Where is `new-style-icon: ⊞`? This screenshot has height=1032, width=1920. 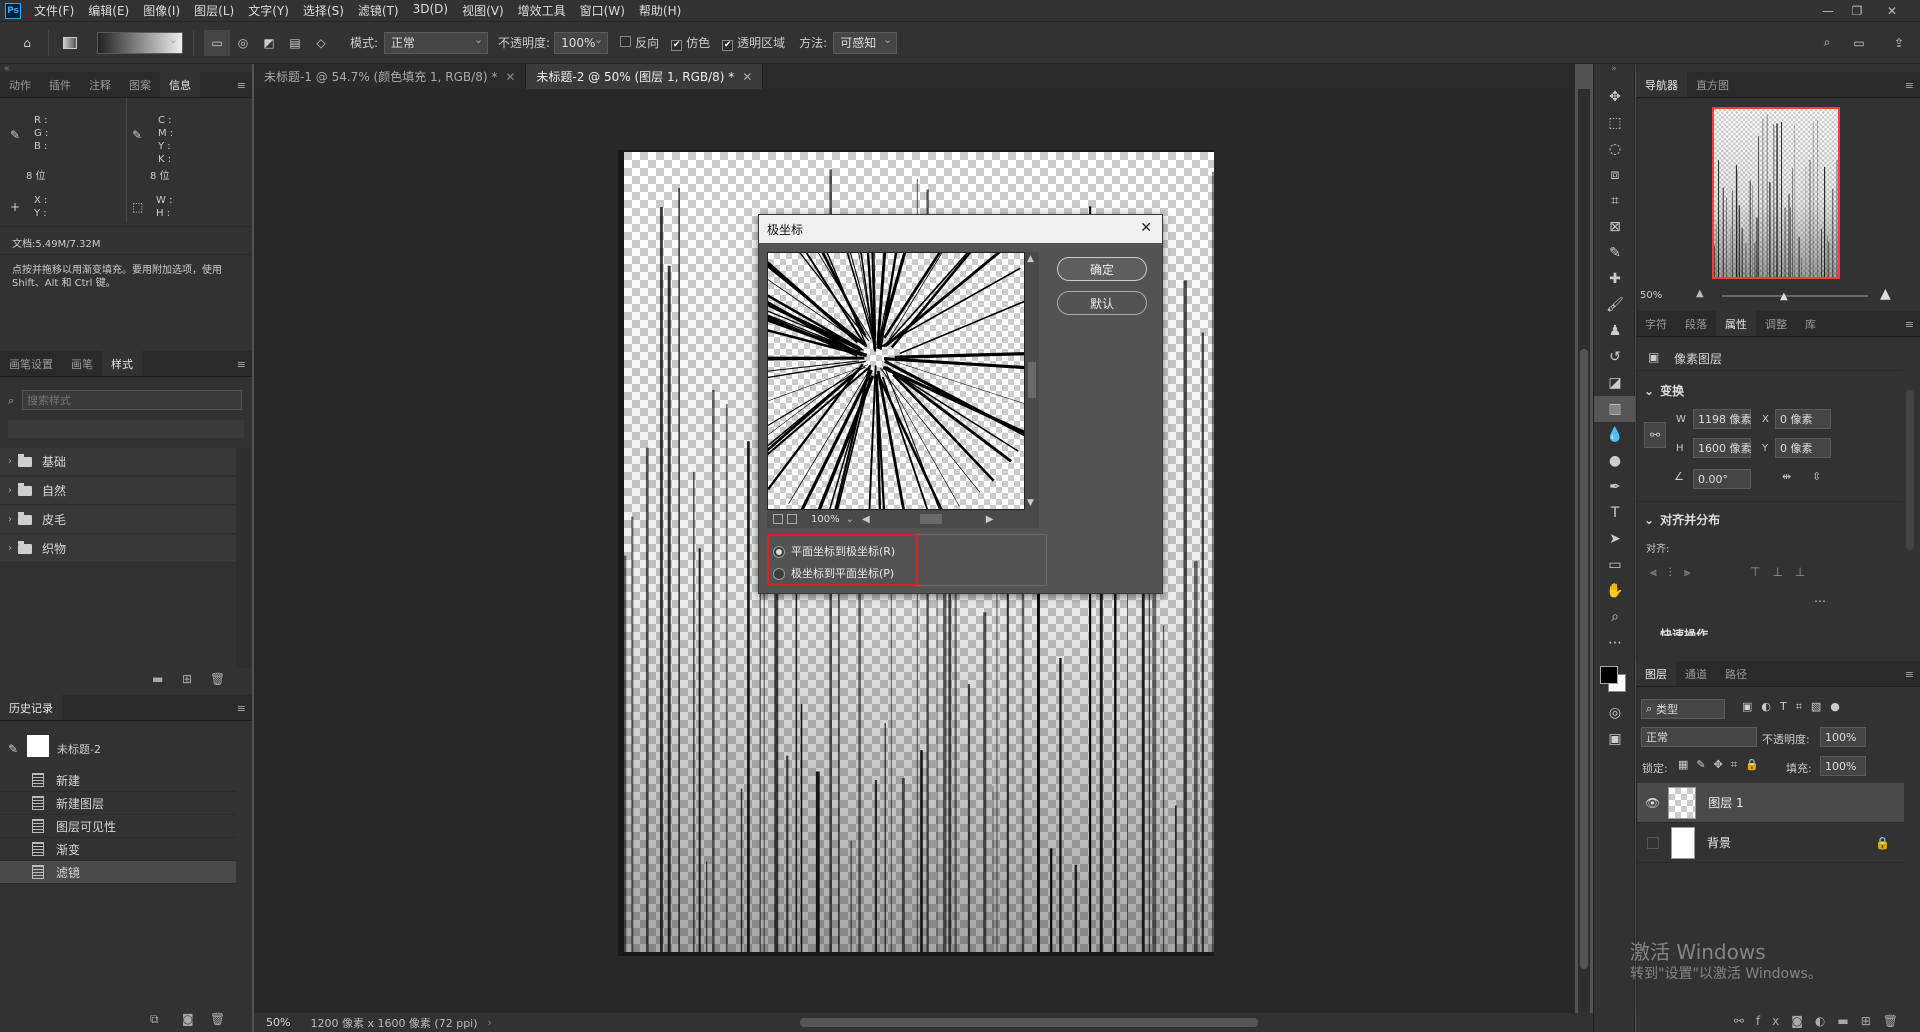 new-style-icon: ⊞ is located at coordinates (187, 679).